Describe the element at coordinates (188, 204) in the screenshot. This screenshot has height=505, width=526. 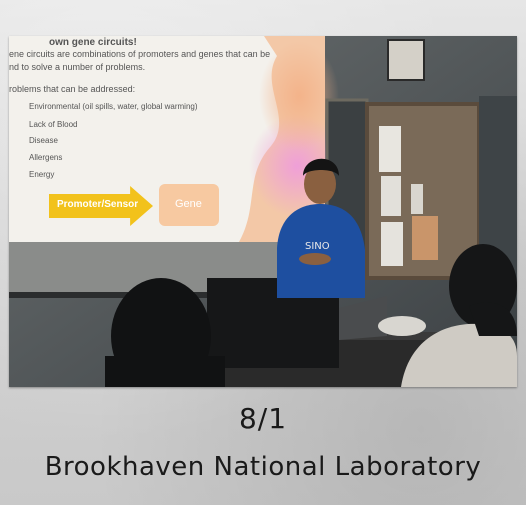
I see `gene-label: Gene` at that location.